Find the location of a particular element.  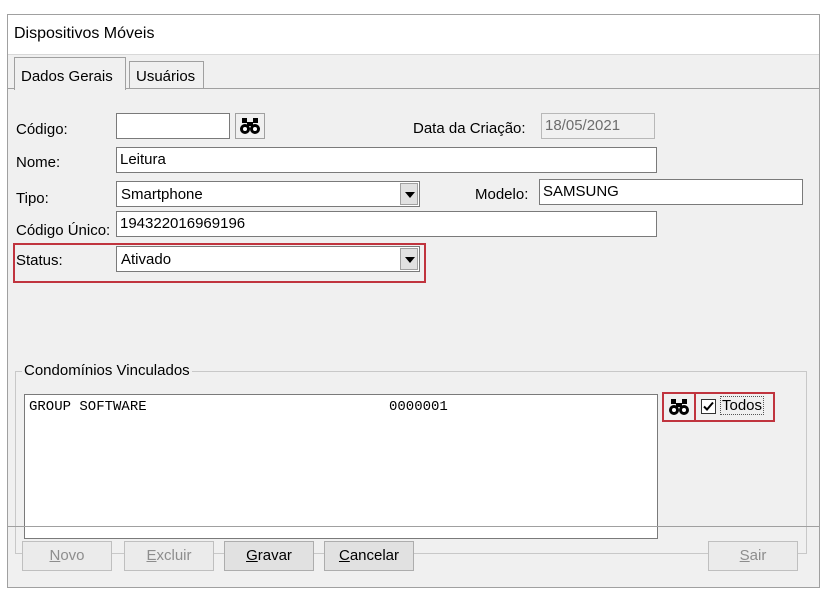

todos-checkbox is located at coordinates (708, 406).